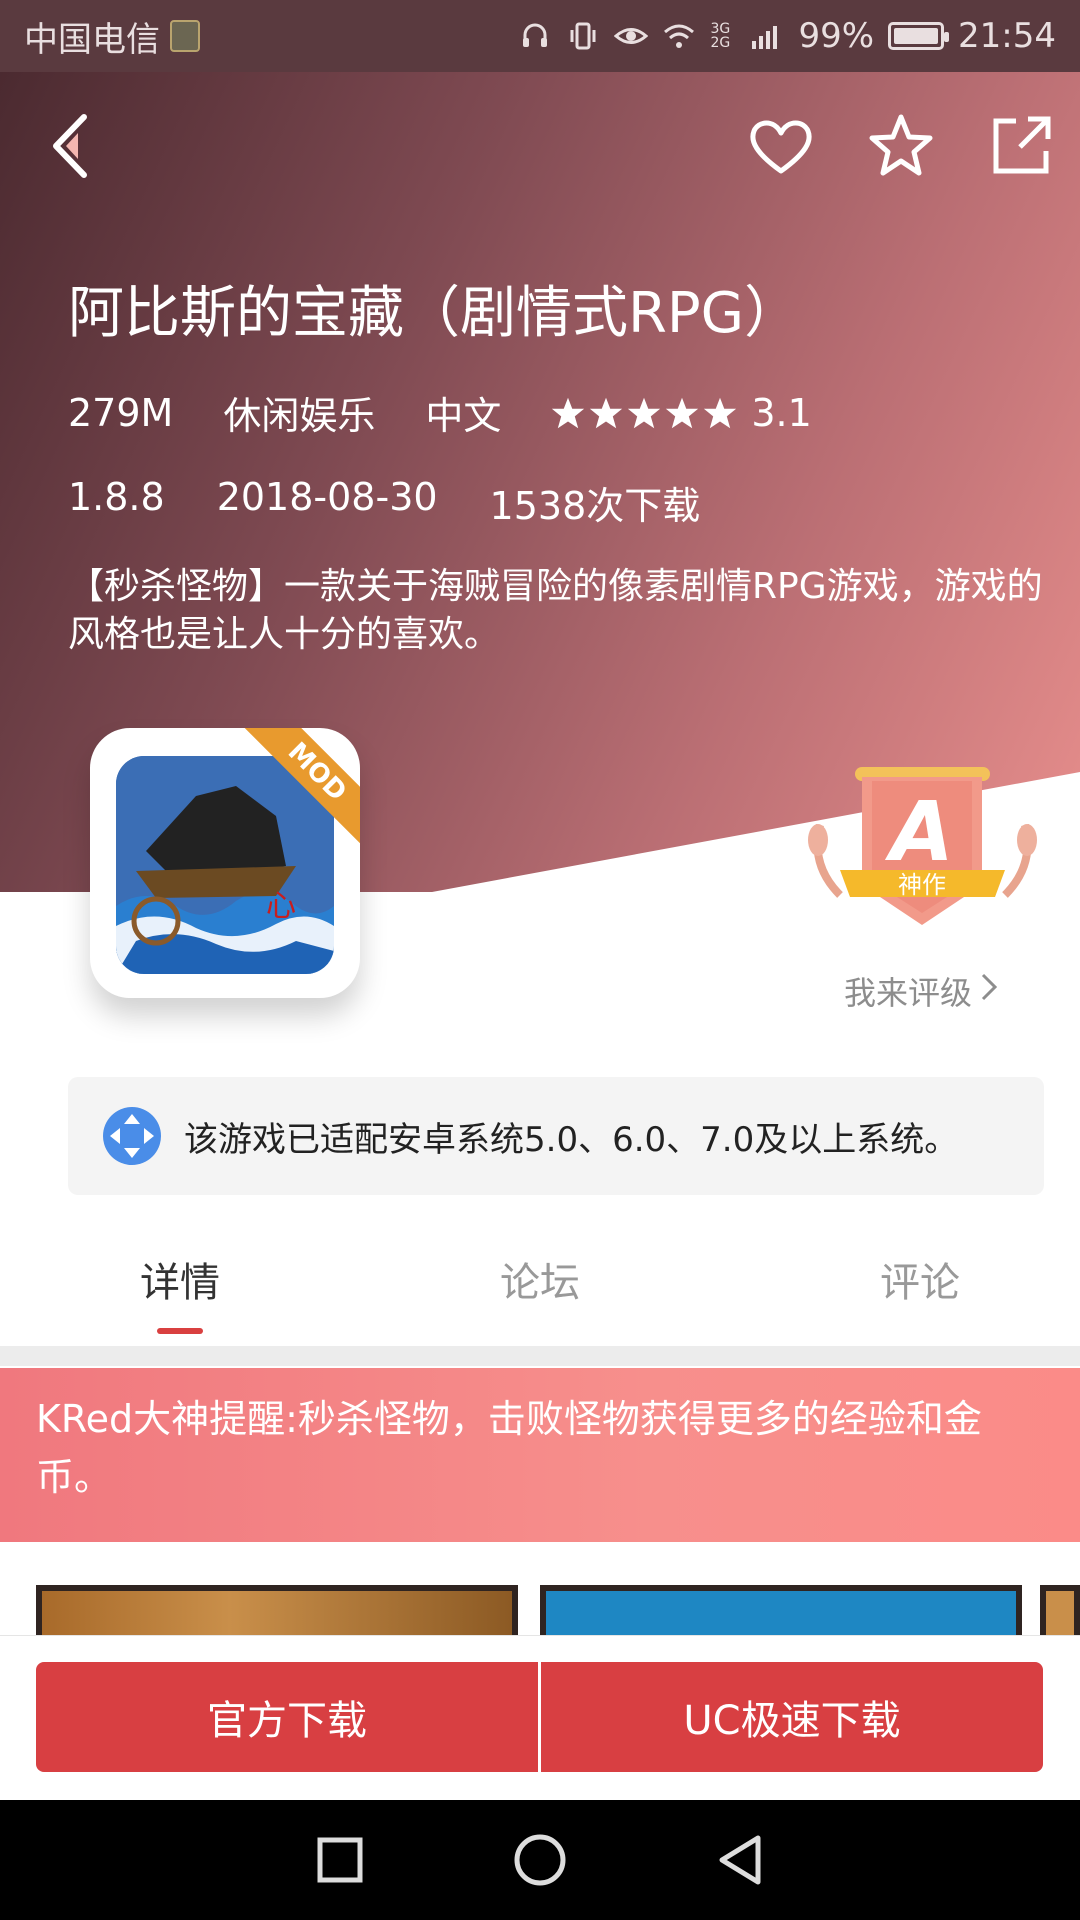 This screenshot has width=1080, height=1920. I want to click on back-triangle-icon, so click(740, 1860).